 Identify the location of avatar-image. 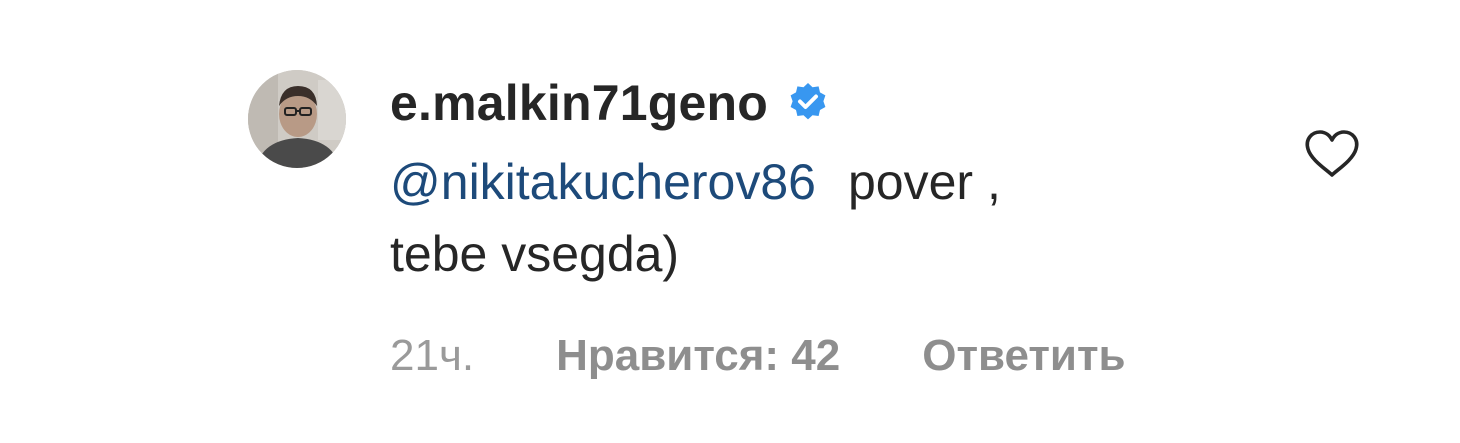
(297, 119).